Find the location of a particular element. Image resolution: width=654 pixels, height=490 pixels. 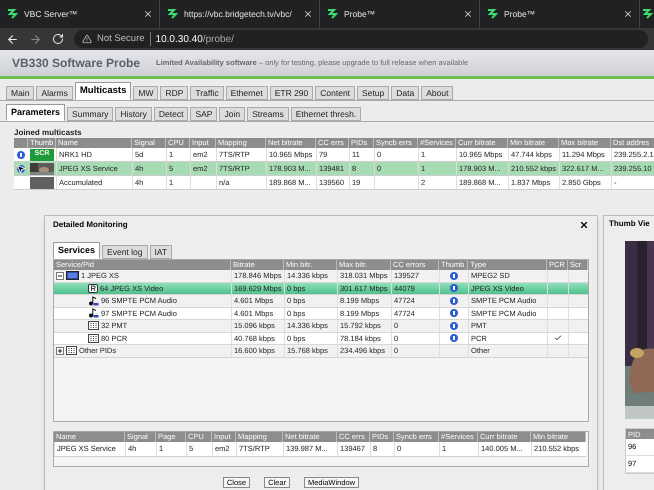

tab: Streams is located at coordinates (268, 114).